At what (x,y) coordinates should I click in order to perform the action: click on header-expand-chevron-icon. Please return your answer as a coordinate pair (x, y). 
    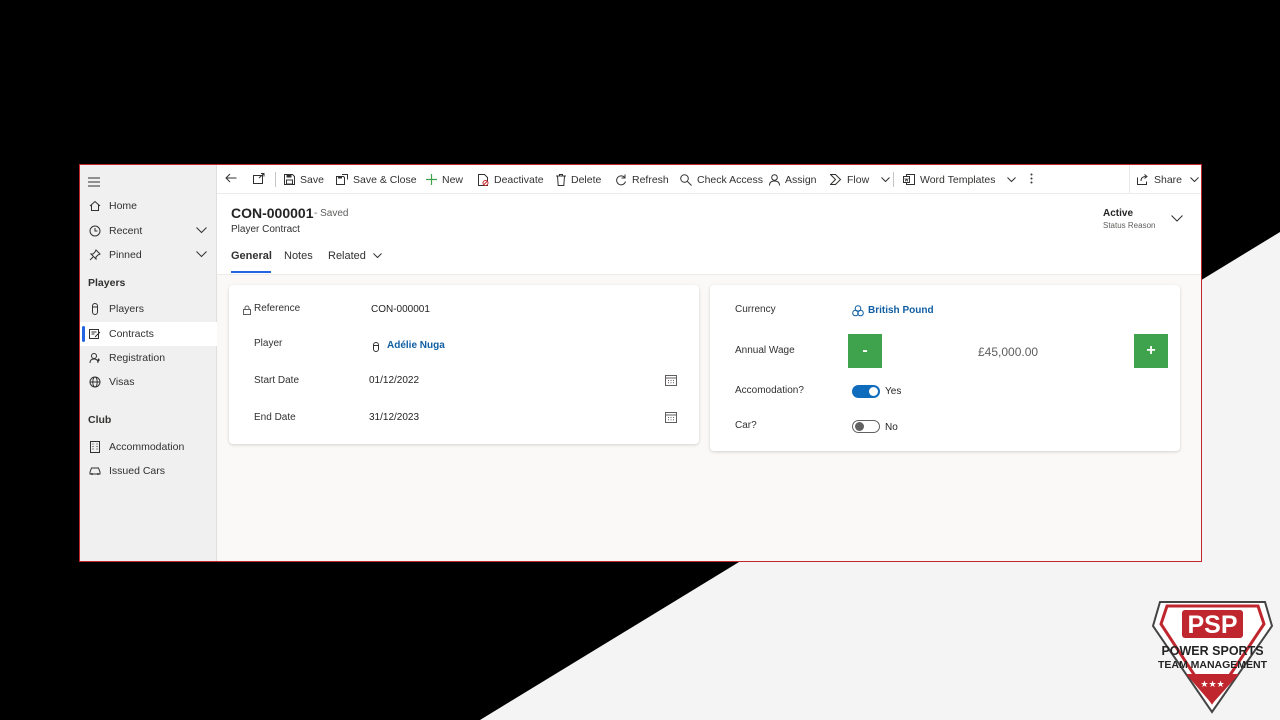
    Looking at the image, I should click on (1177, 218).